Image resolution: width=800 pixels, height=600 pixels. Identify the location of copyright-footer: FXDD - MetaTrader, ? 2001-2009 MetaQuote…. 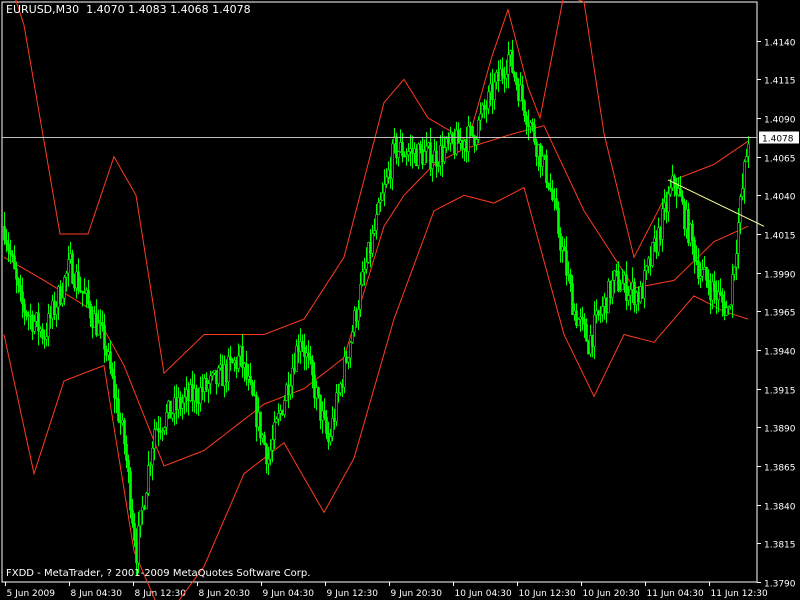
(158, 573).